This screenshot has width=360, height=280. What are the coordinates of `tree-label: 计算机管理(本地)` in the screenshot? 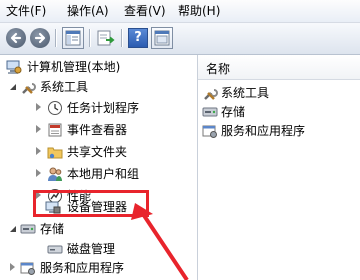 It's located at (74, 67).